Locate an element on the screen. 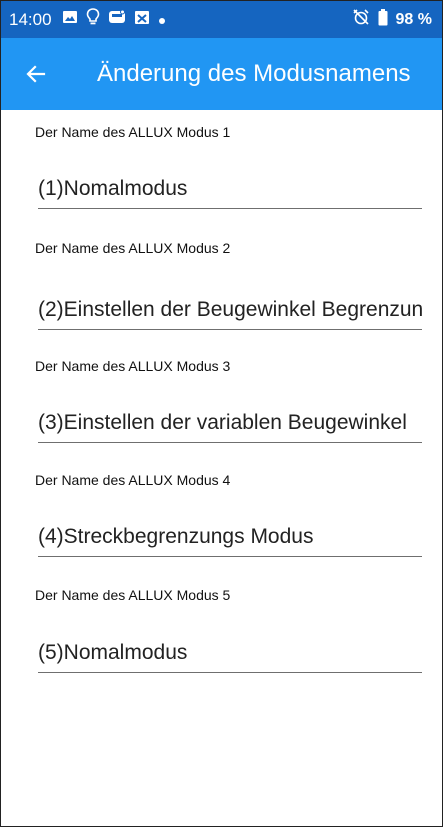 This screenshot has height=827, width=443. lightbulb-icon is located at coordinates (93, 19).